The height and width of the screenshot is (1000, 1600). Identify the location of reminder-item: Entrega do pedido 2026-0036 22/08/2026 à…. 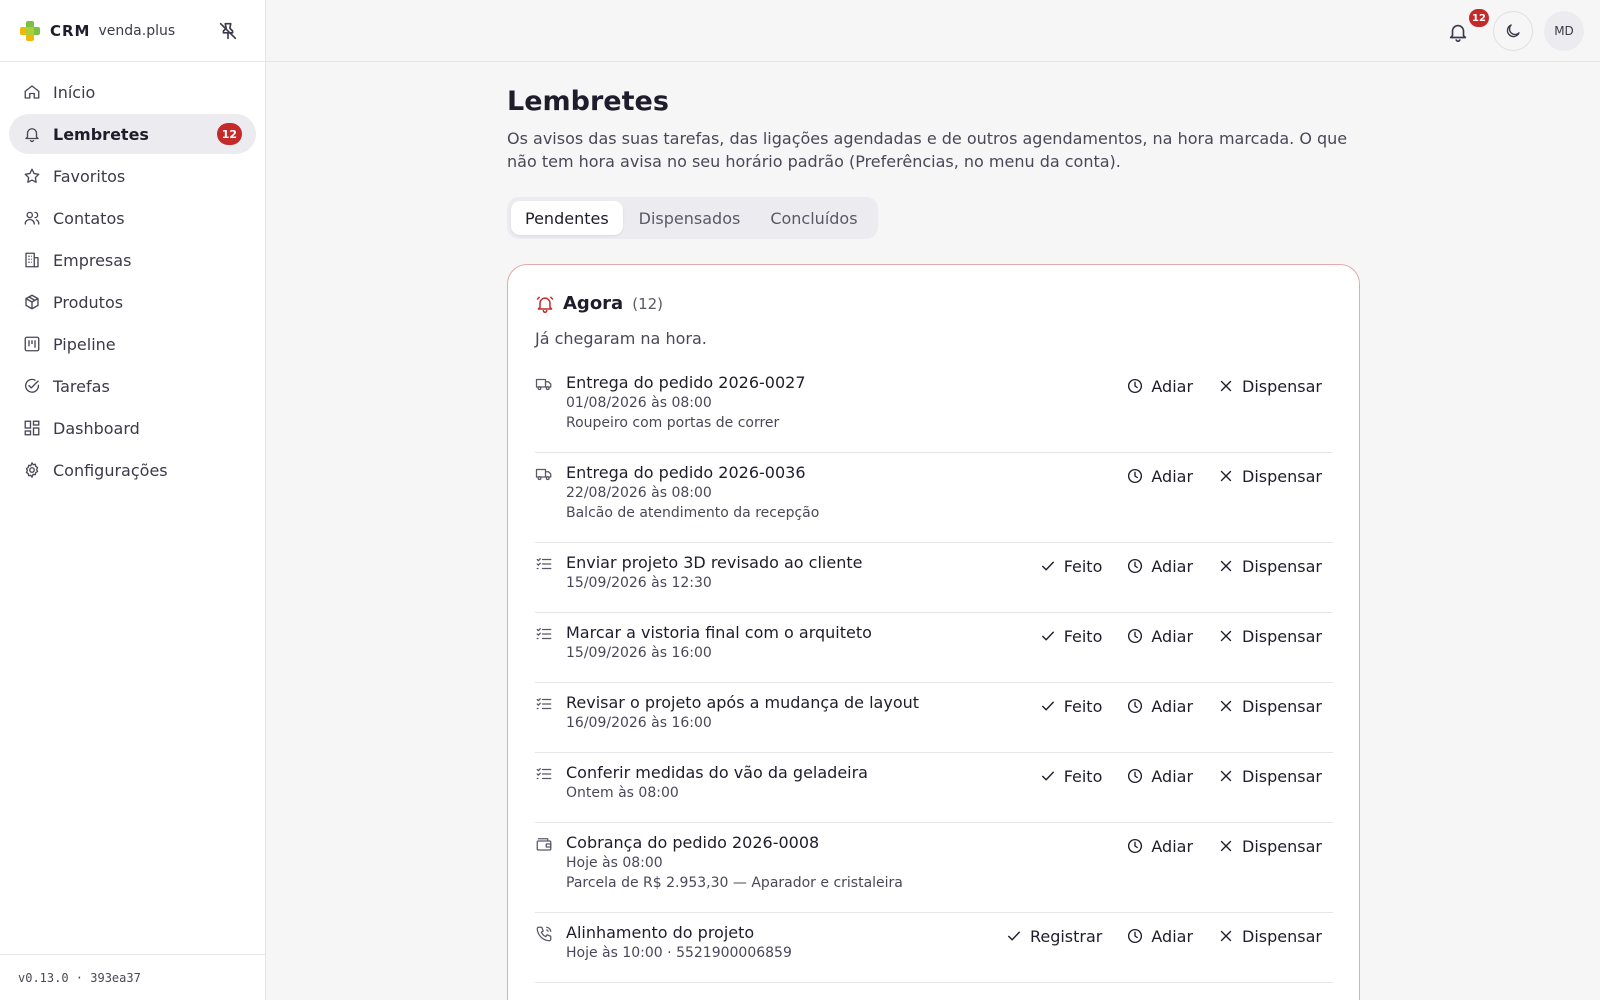
(934, 498).